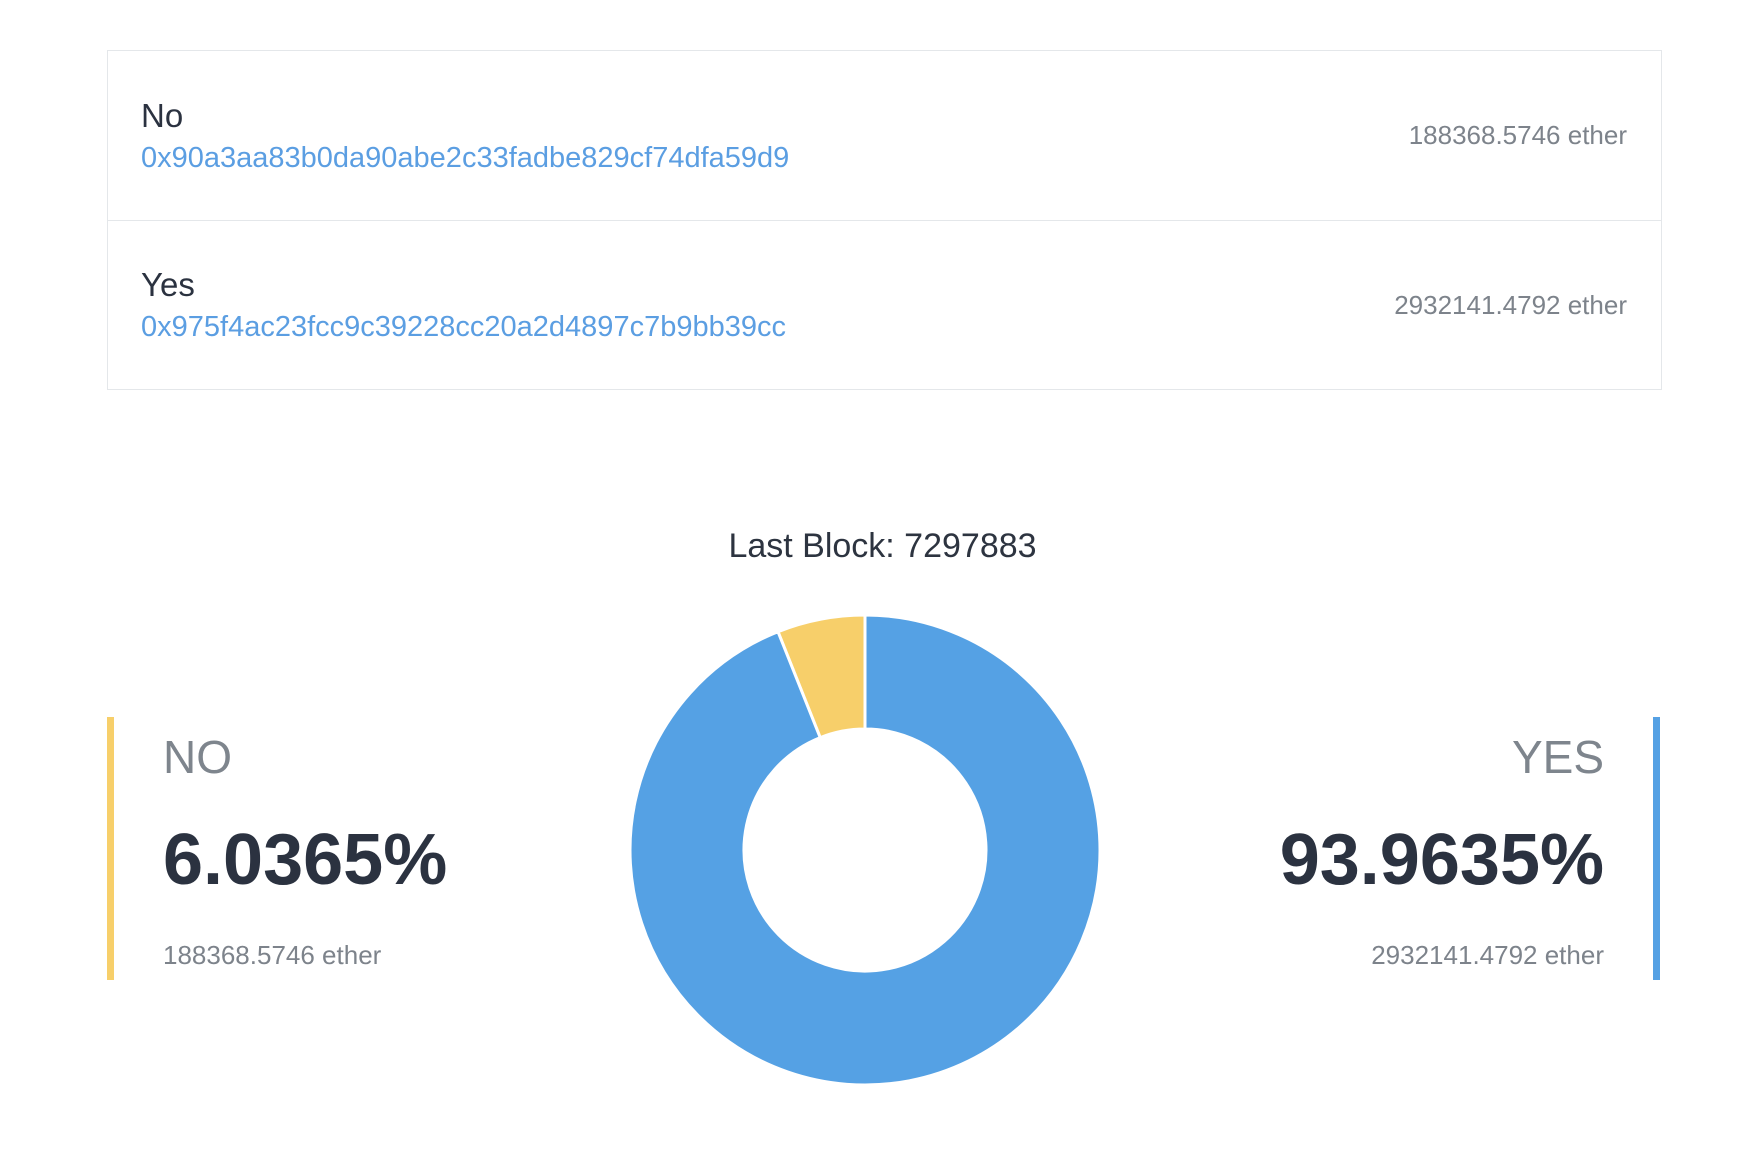  I want to click on stat-ether-yes: 2932141.4792 ether, so click(1487, 955).